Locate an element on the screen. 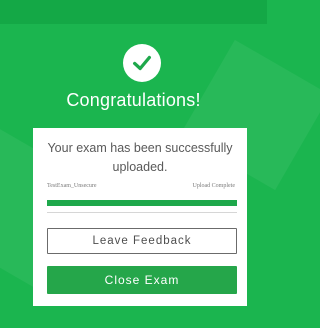 Image resolution: width=320 pixels, height=328 pixels. checkmark-icon is located at coordinates (142, 63).